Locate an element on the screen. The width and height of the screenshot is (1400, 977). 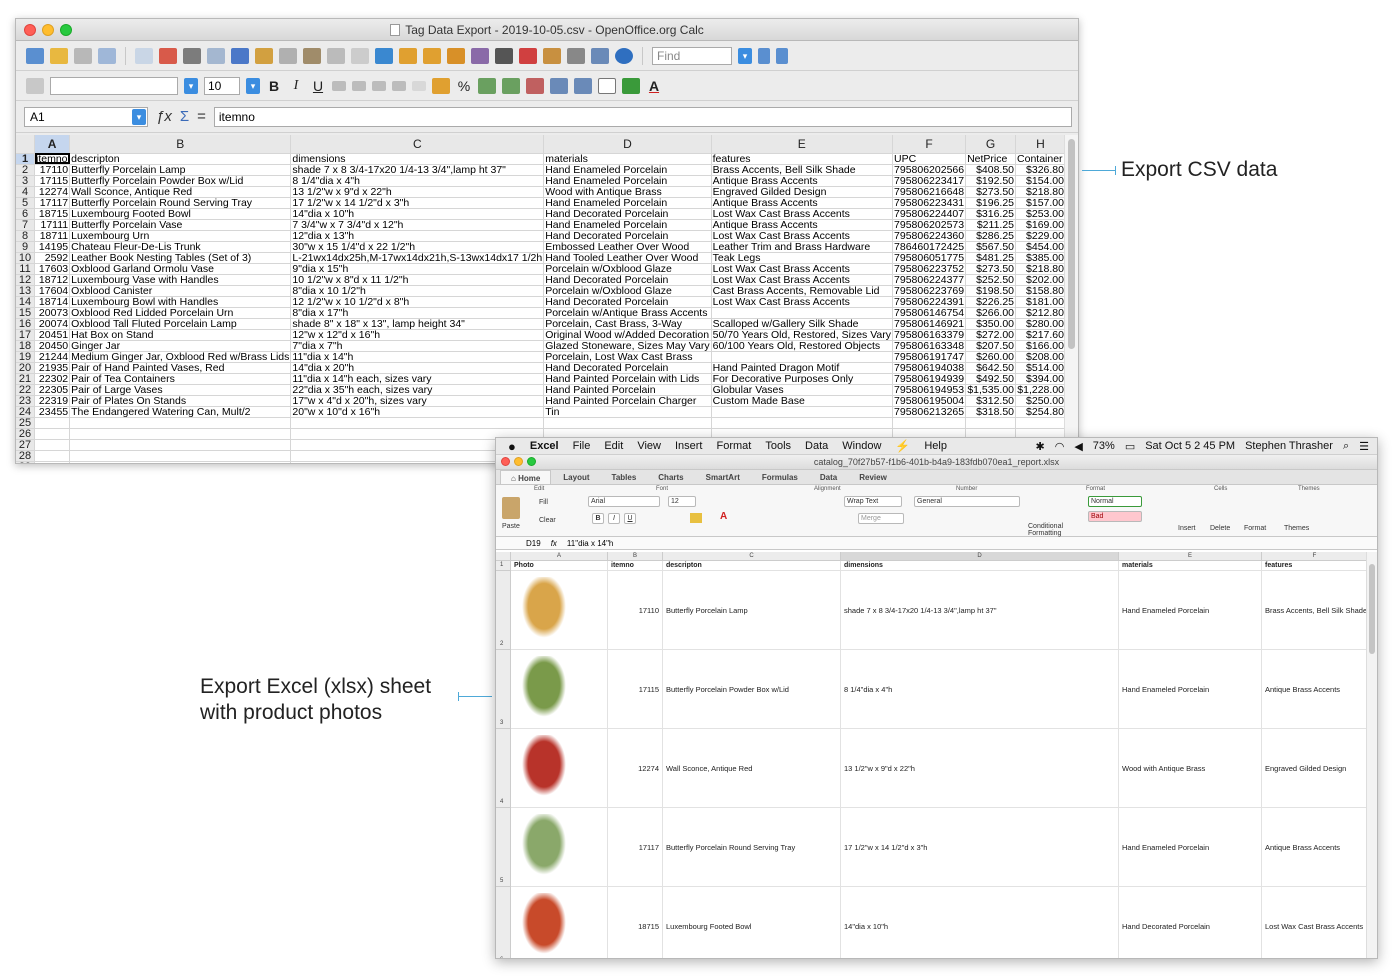
menu-file: File is located at coordinates (582, 446).